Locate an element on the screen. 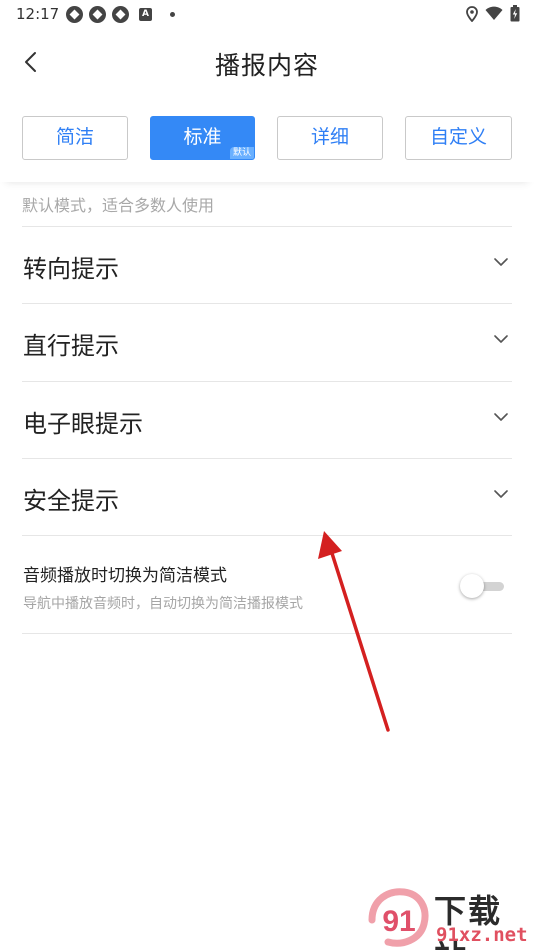 The width and height of the screenshot is (534, 950). section-turn-prompt: 转向提示 is located at coordinates (267, 264).